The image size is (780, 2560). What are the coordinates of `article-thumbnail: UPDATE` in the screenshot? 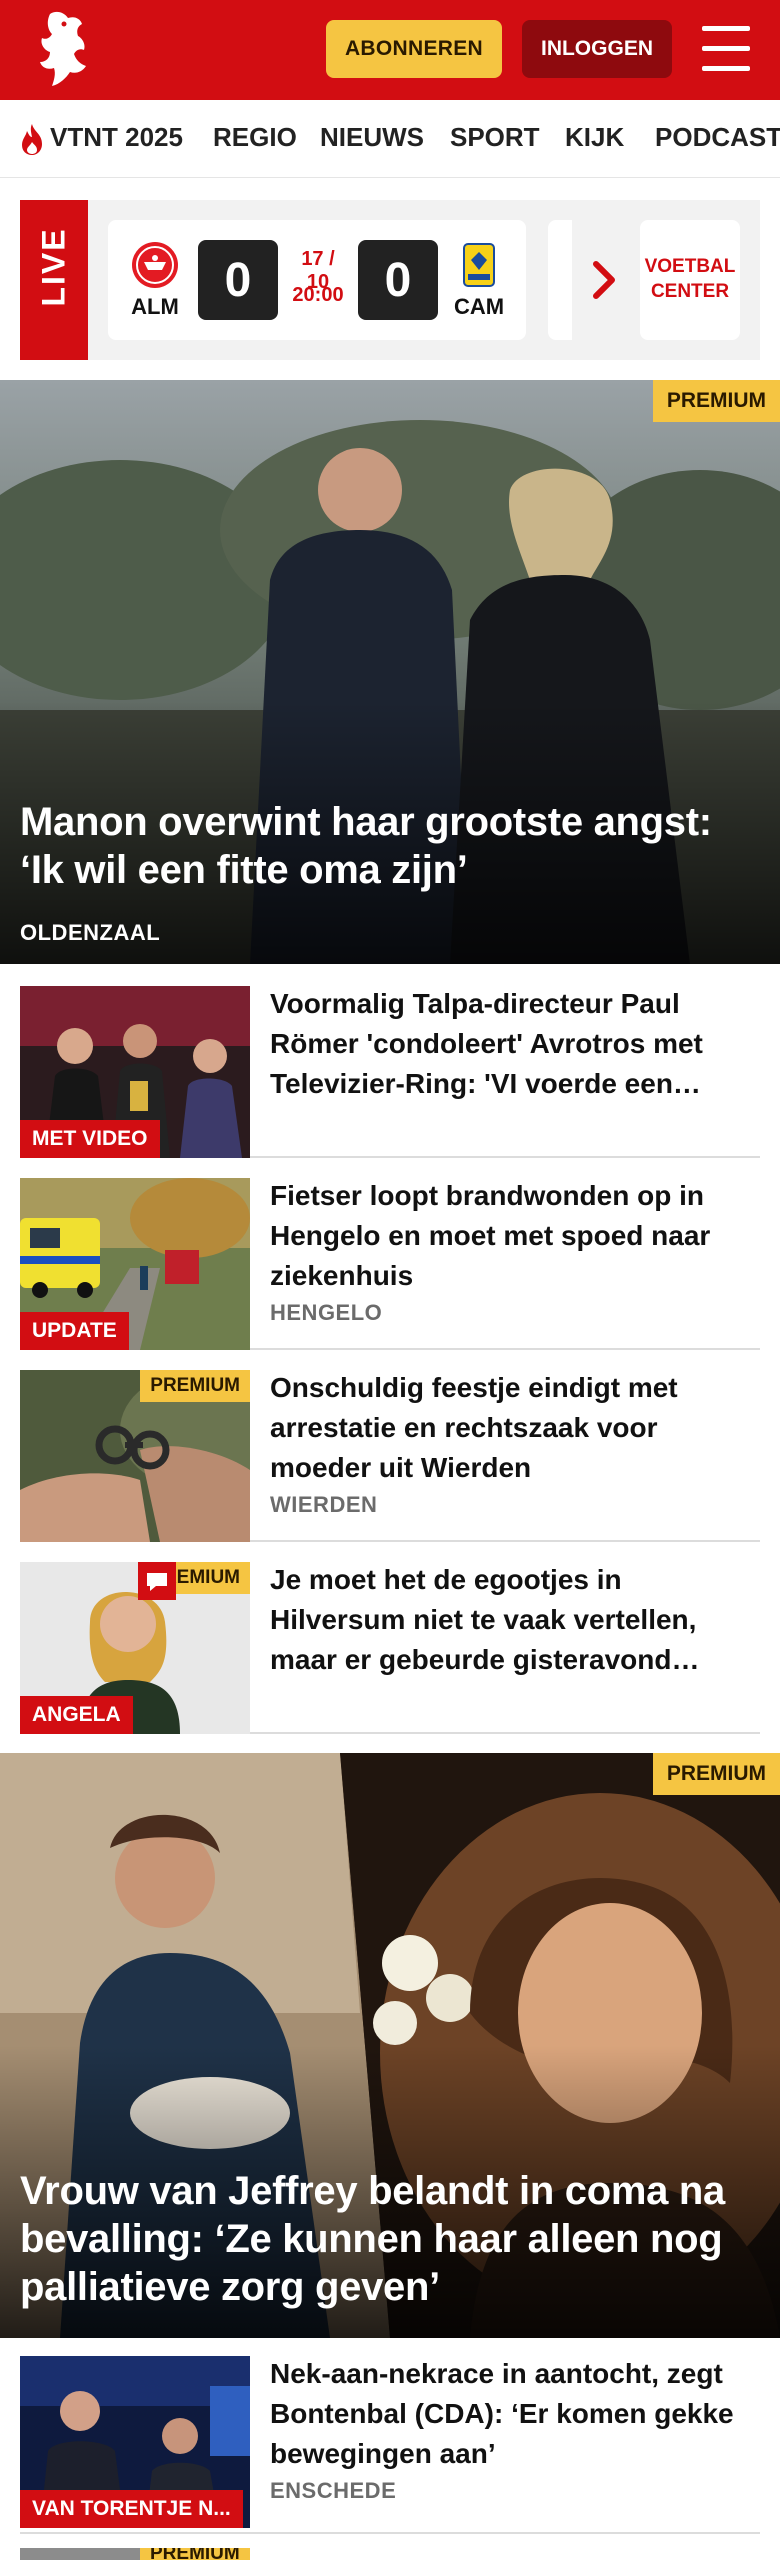 It's located at (135, 1264).